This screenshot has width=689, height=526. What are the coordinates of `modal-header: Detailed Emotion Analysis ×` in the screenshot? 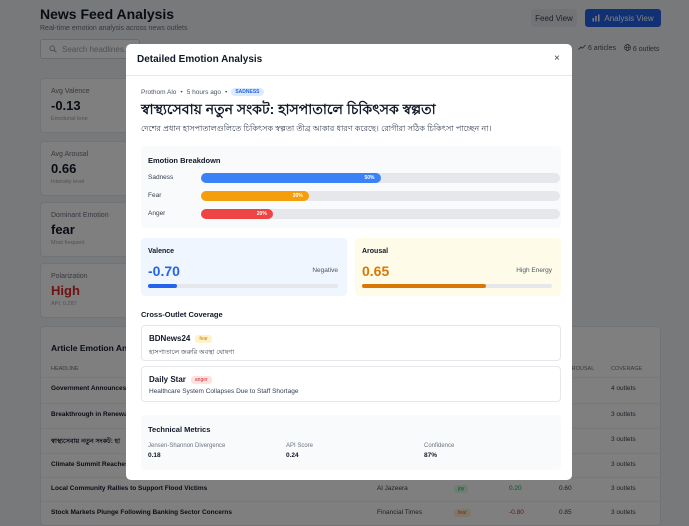 It's located at (349, 60).